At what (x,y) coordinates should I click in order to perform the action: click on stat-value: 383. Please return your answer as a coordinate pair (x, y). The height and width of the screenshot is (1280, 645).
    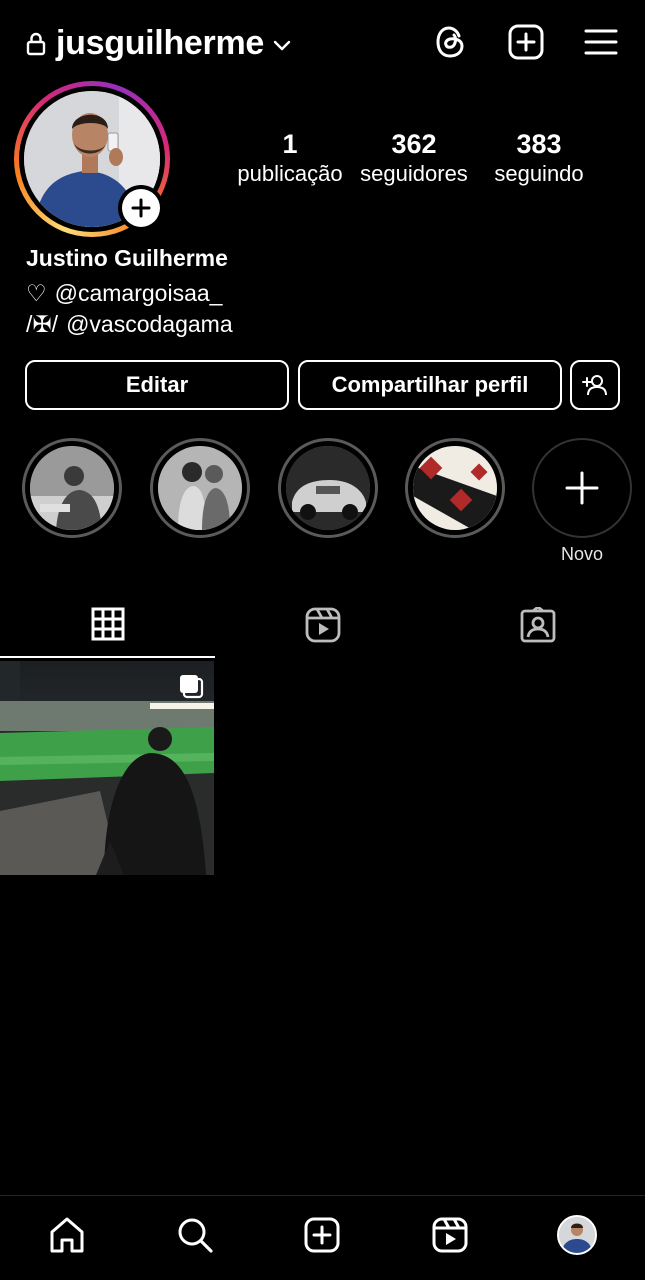
    Looking at the image, I should click on (539, 144).